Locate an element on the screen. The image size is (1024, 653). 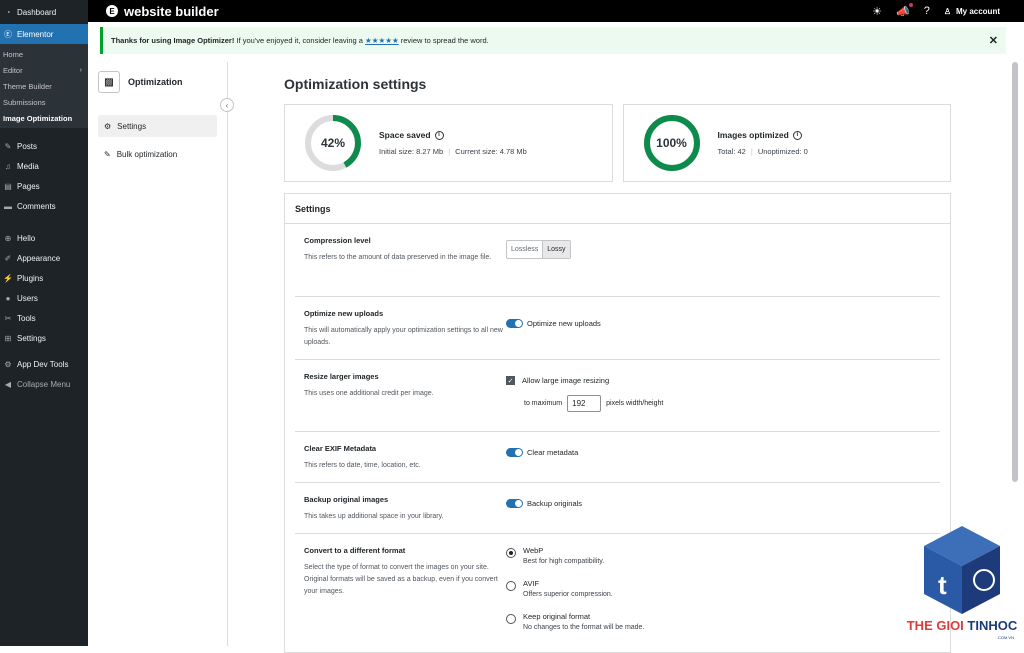
images-optimized-title: Images optimized is located at coordinates (753, 135).